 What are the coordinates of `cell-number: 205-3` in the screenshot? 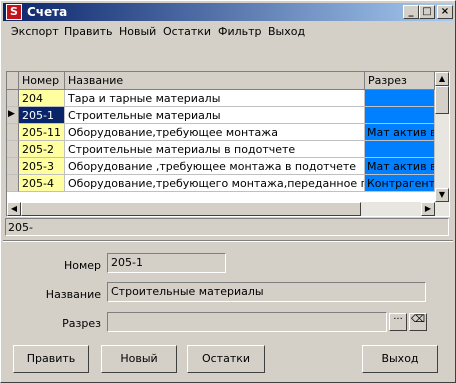 It's located at (42, 166).